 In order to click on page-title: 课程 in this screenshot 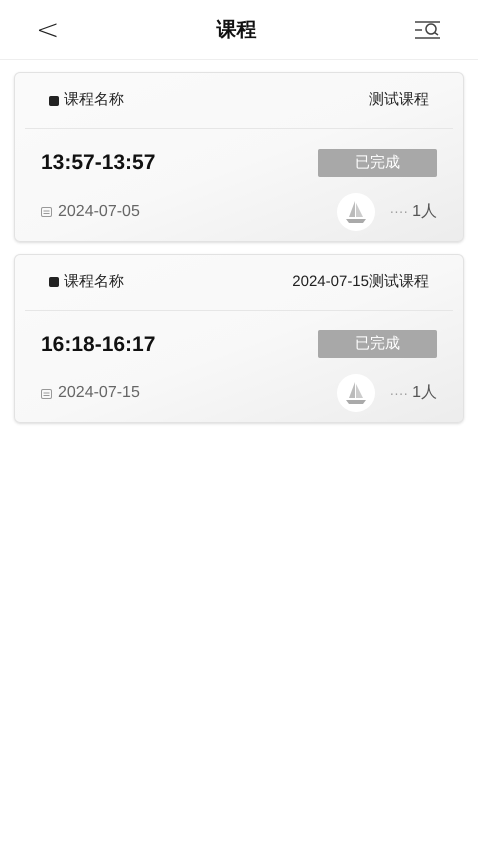, I will do `click(236, 30)`.